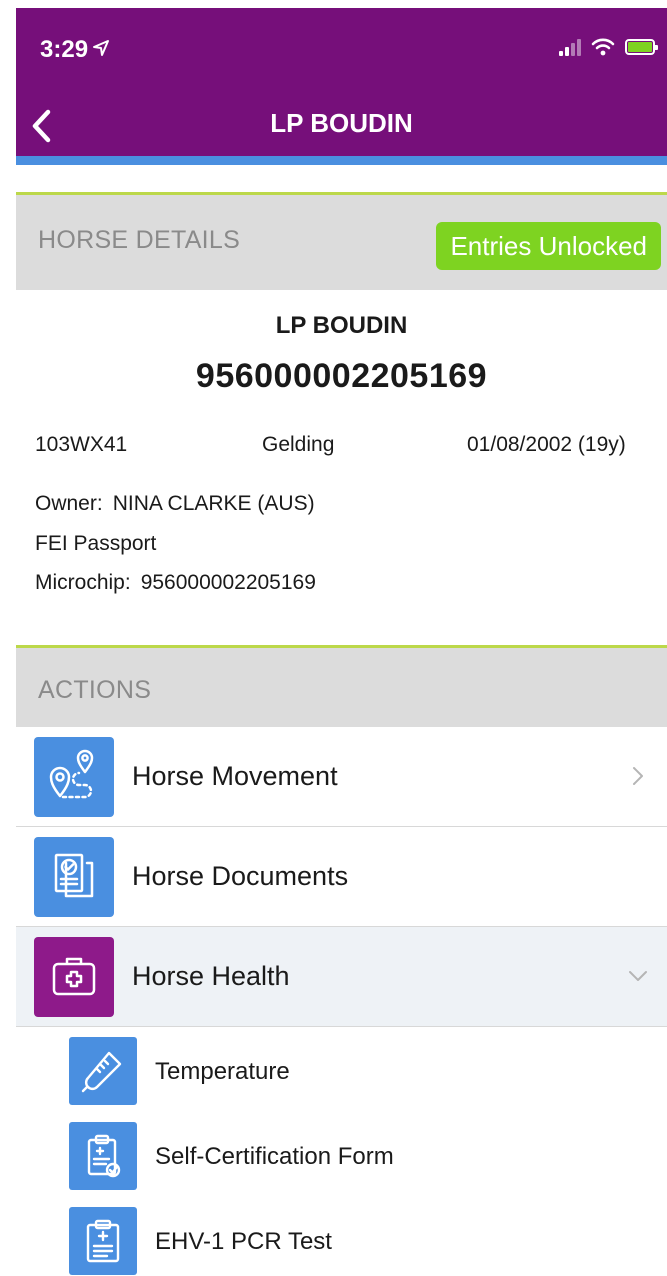 Image resolution: width=667 pixels, height=1276 pixels. Describe the element at coordinates (341, 777) in the screenshot. I see `horse-movement-row: Horse Movement` at that location.